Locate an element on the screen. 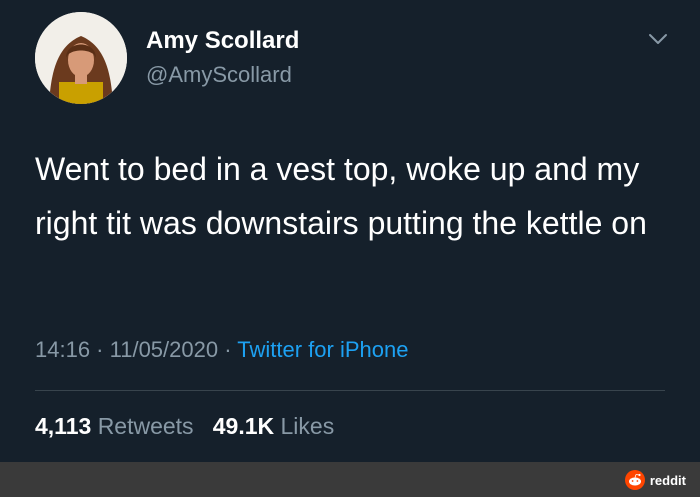  user-handle: @AmyScollard is located at coordinates (219, 75).